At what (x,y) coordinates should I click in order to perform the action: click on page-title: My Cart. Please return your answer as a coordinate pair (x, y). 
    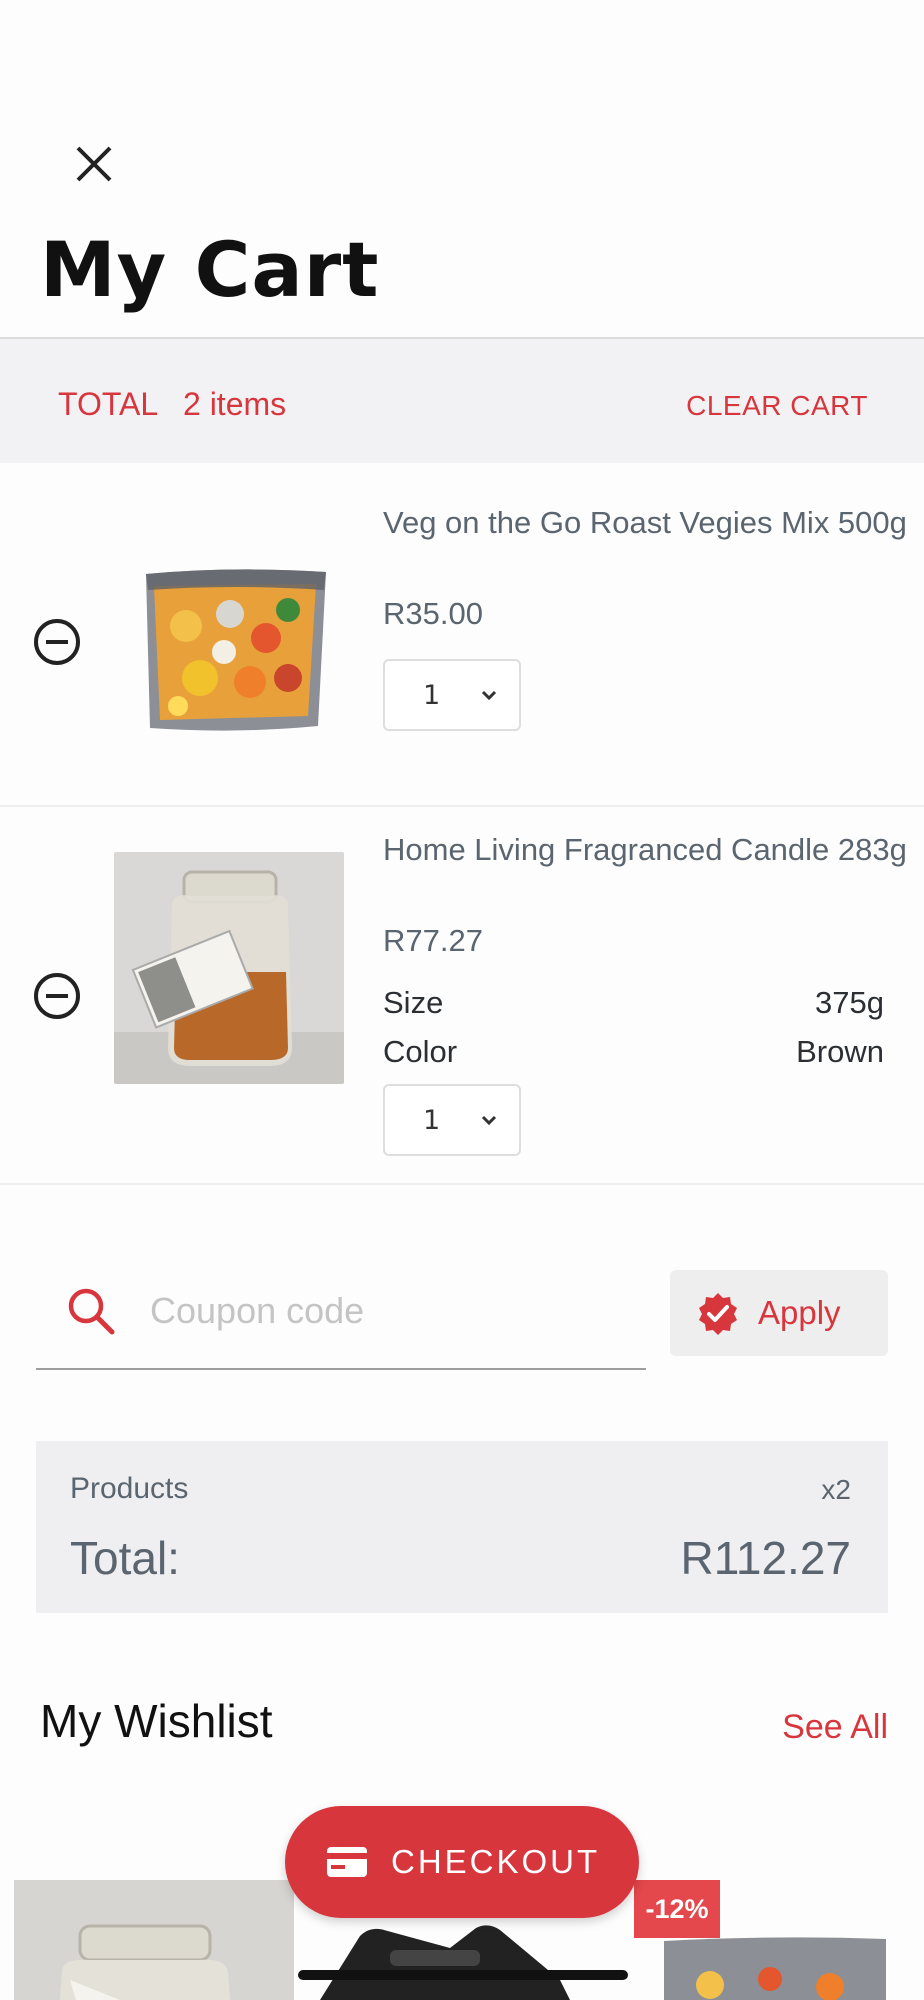
    Looking at the image, I should click on (210, 269).